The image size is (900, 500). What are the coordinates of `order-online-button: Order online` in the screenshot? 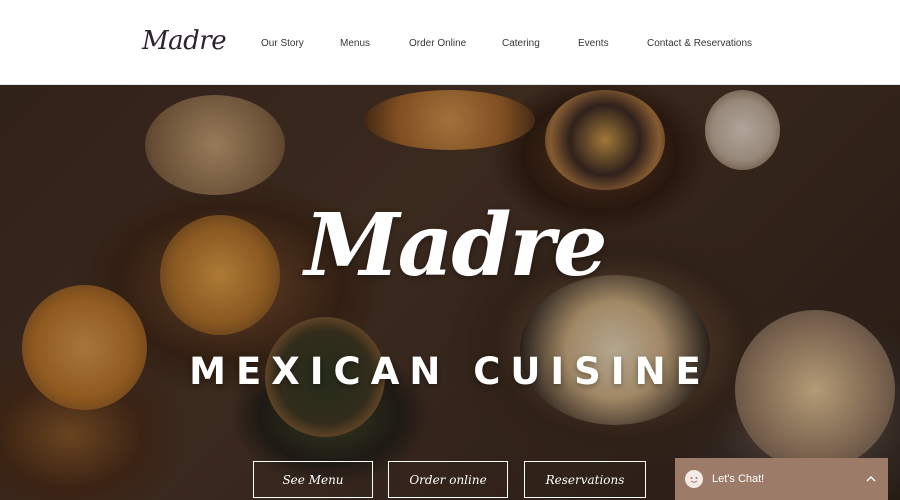 It's located at (448, 479).